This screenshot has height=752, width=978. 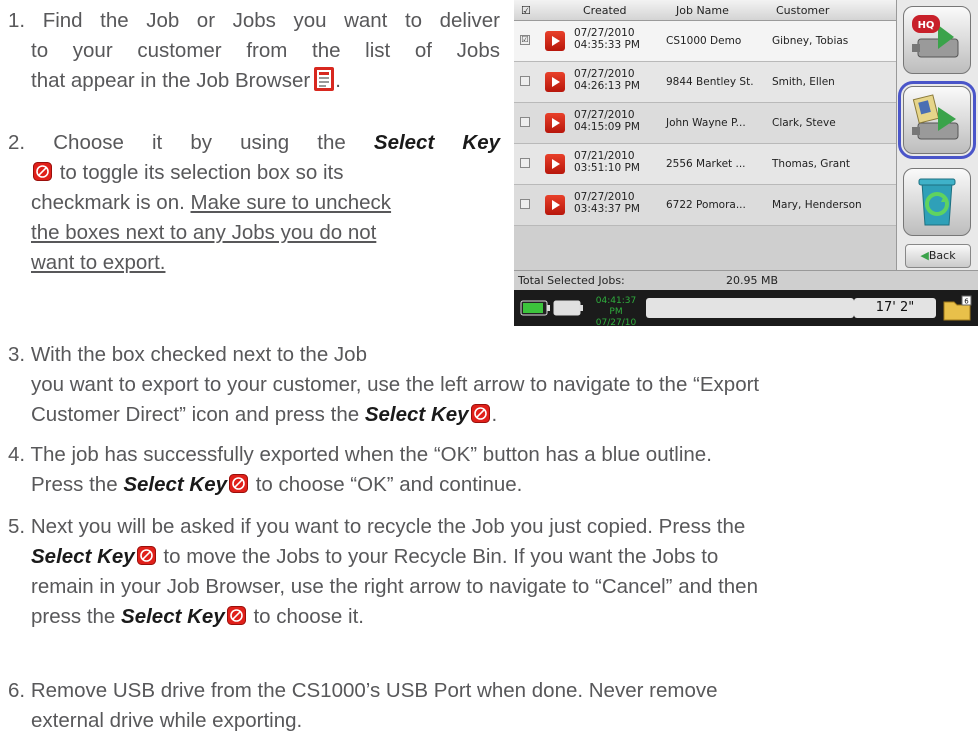 I want to click on back-button: ◀Back, so click(x=938, y=256).